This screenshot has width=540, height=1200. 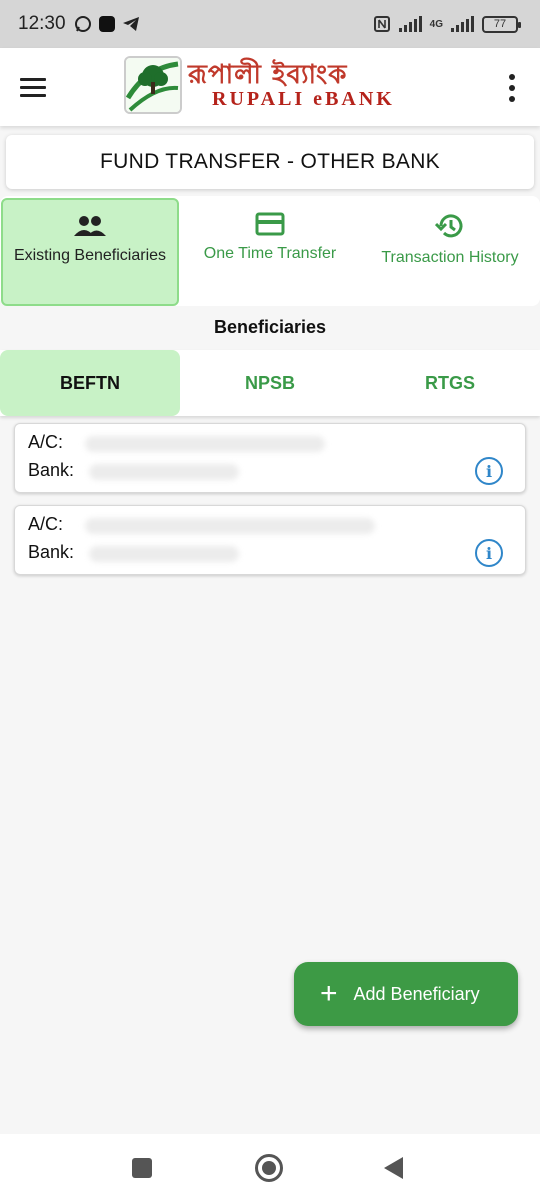 I want to click on app-icon, so click(x=106, y=24).